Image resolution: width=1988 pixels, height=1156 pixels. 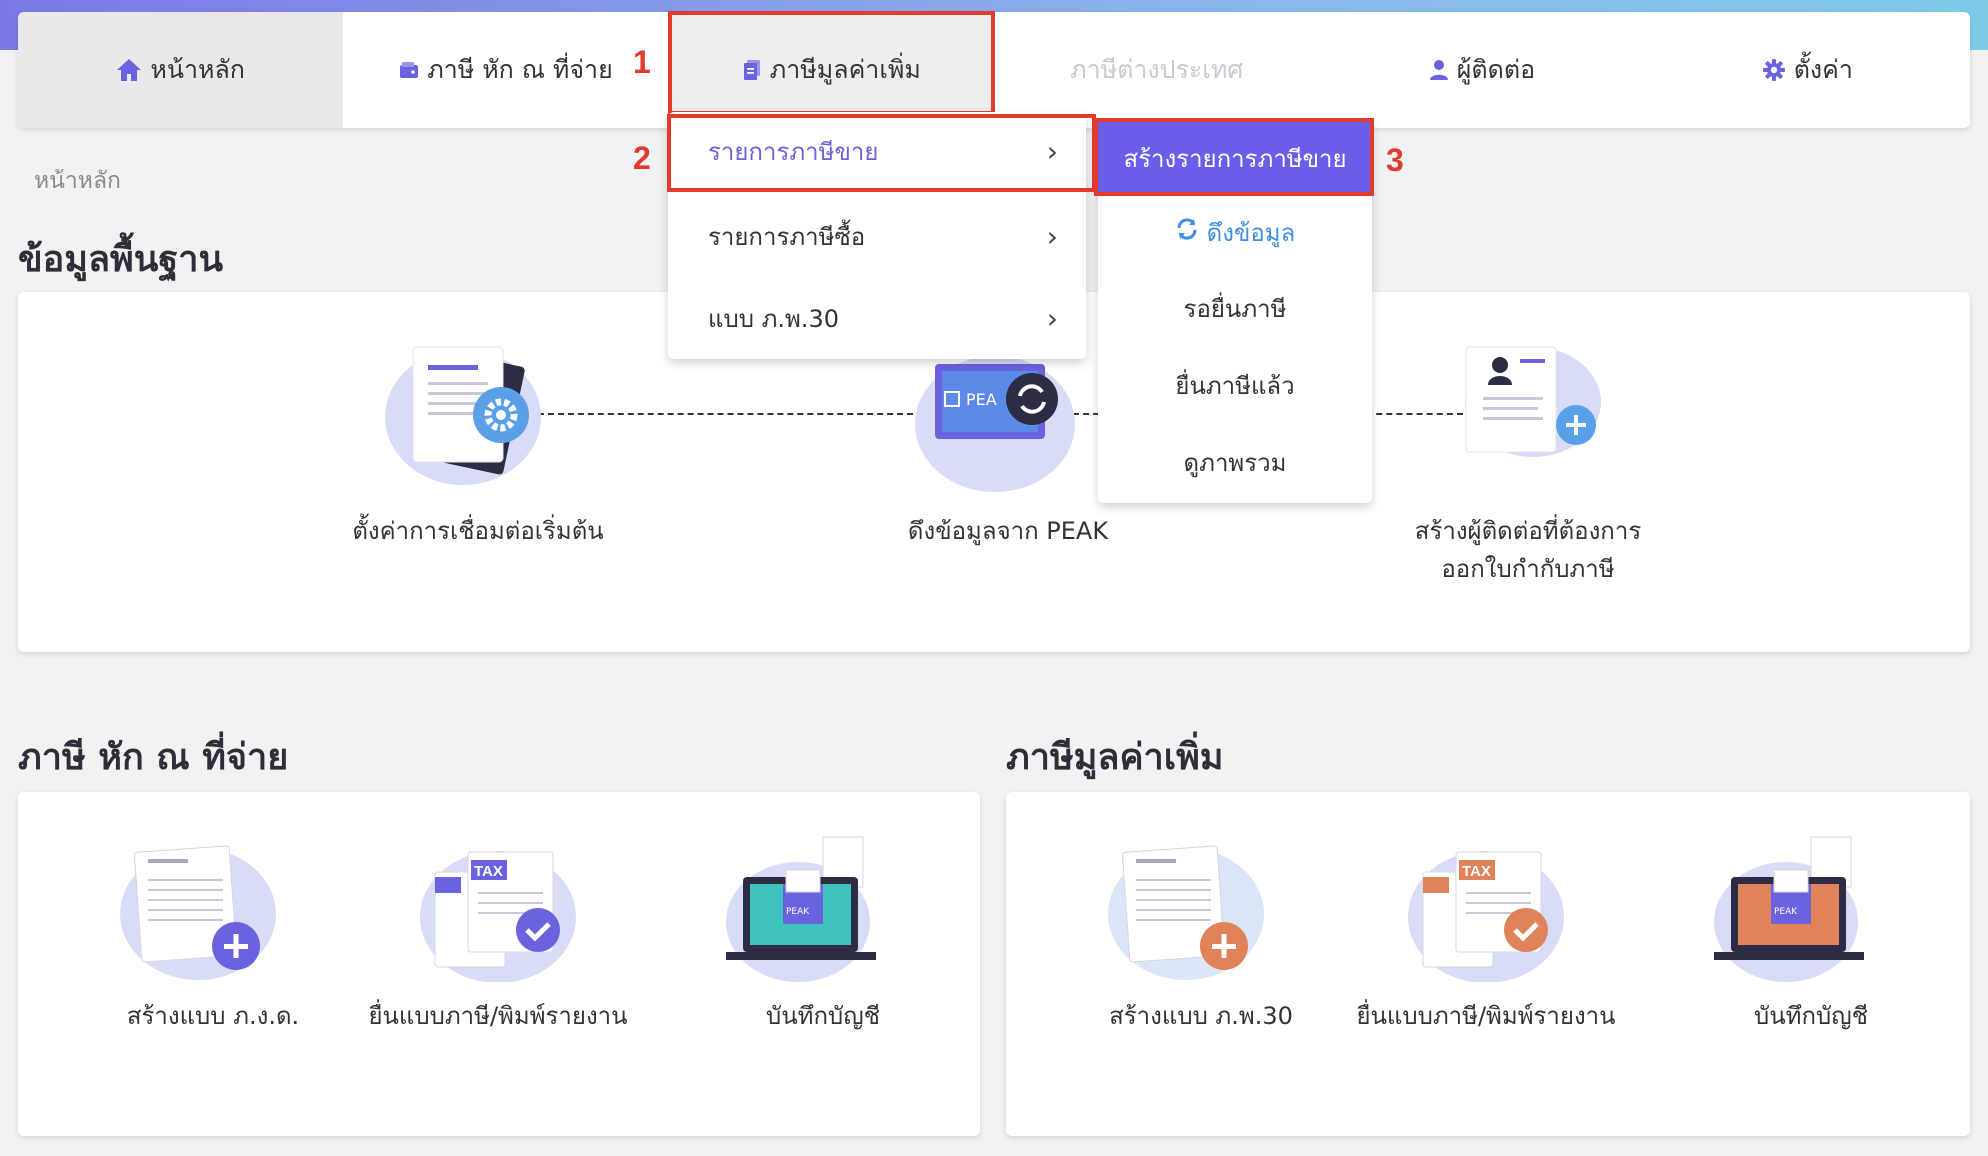 What do you see at coordinates (774, 318) in the screenshot?
I see `menu-item-label: แบบ ภ.พ.30` at bounding box center [774, 318].